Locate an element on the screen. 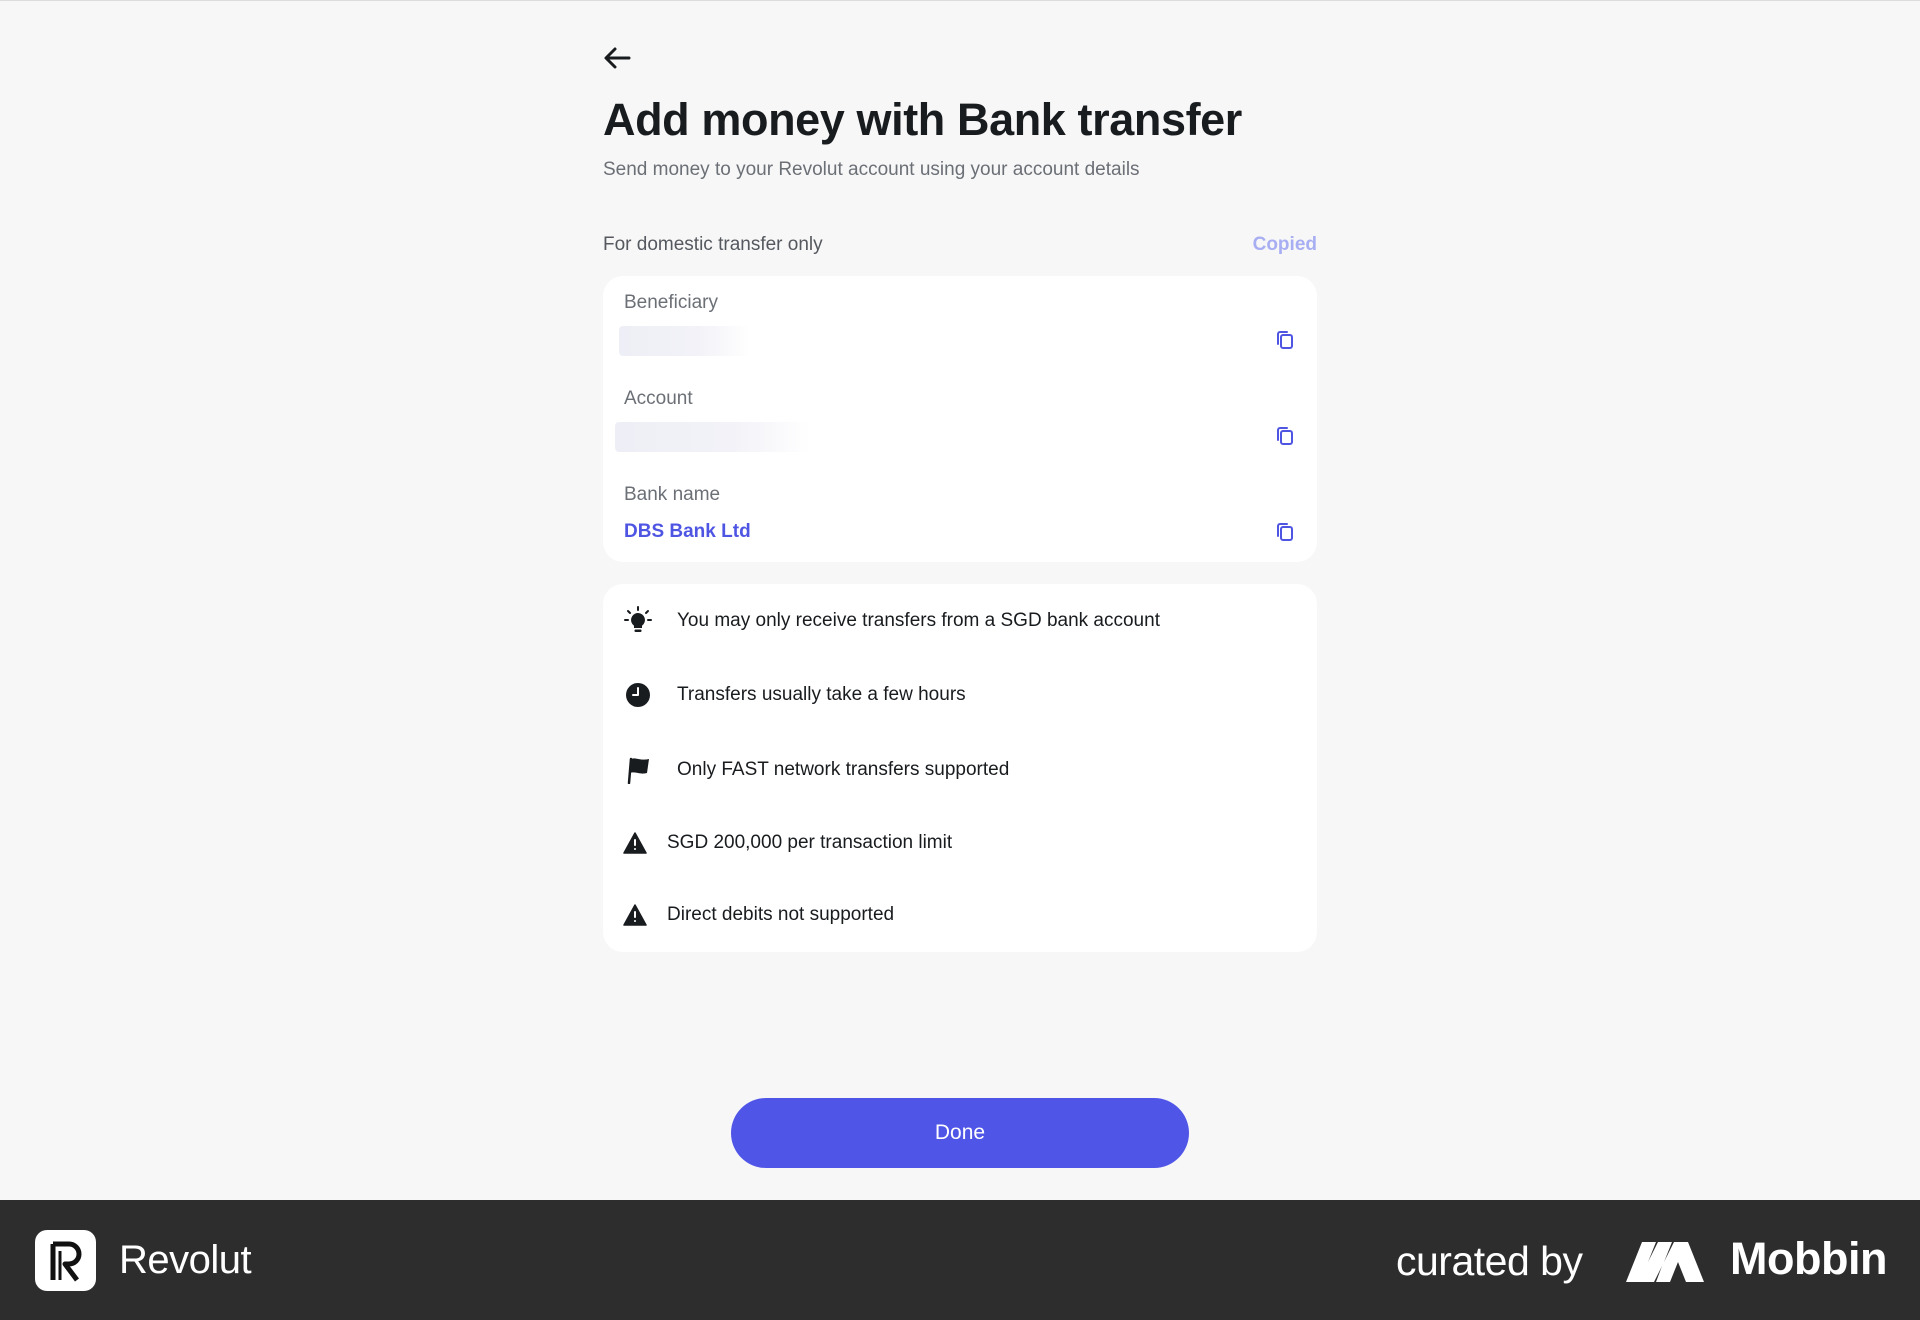  page-title: Add money with Bank transfer is located at coordinates (922, 119).